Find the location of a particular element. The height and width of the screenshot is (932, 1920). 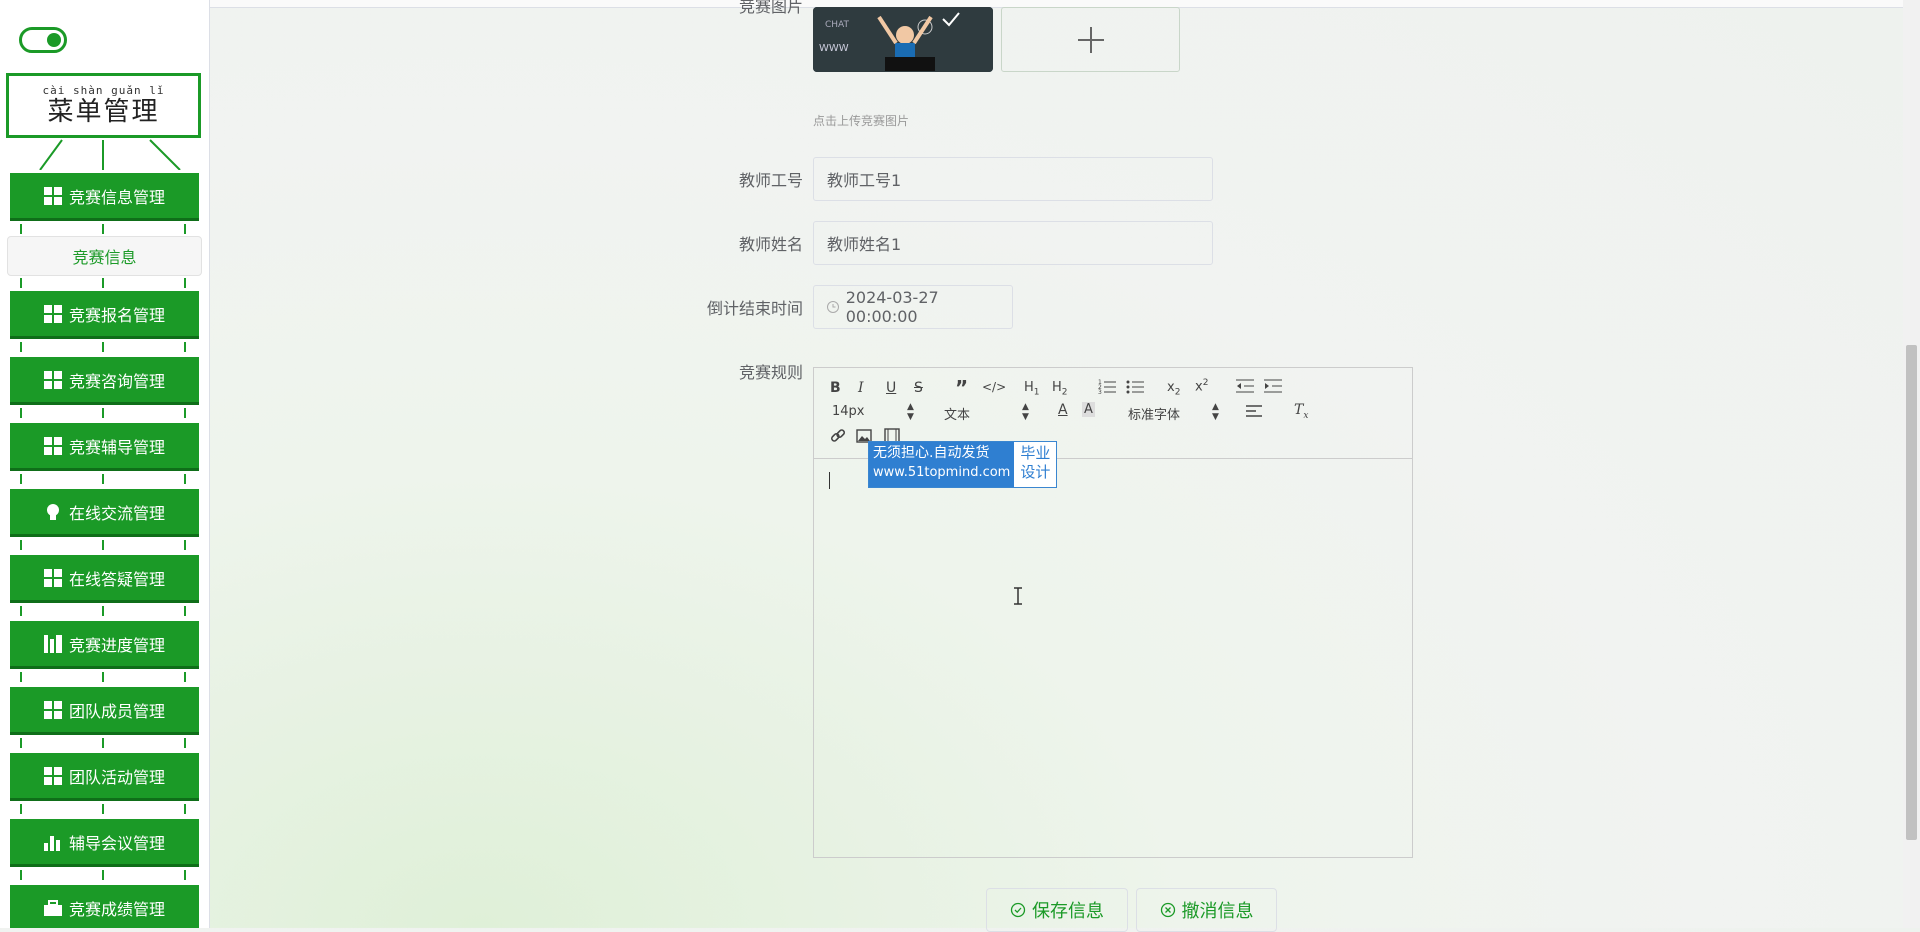

ibeam-cursor-icon is located at coordinates (1018, 596).